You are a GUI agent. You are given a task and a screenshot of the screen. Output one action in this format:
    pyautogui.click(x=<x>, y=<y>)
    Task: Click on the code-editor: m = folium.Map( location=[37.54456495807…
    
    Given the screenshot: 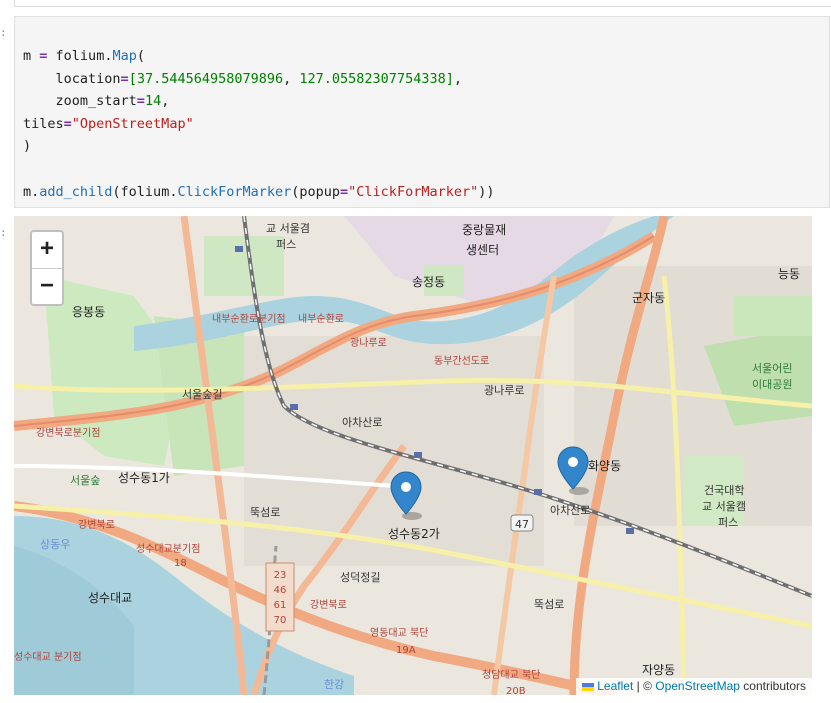 What is the action you would take?
    pyautogui.click(x=258, y=124)
    